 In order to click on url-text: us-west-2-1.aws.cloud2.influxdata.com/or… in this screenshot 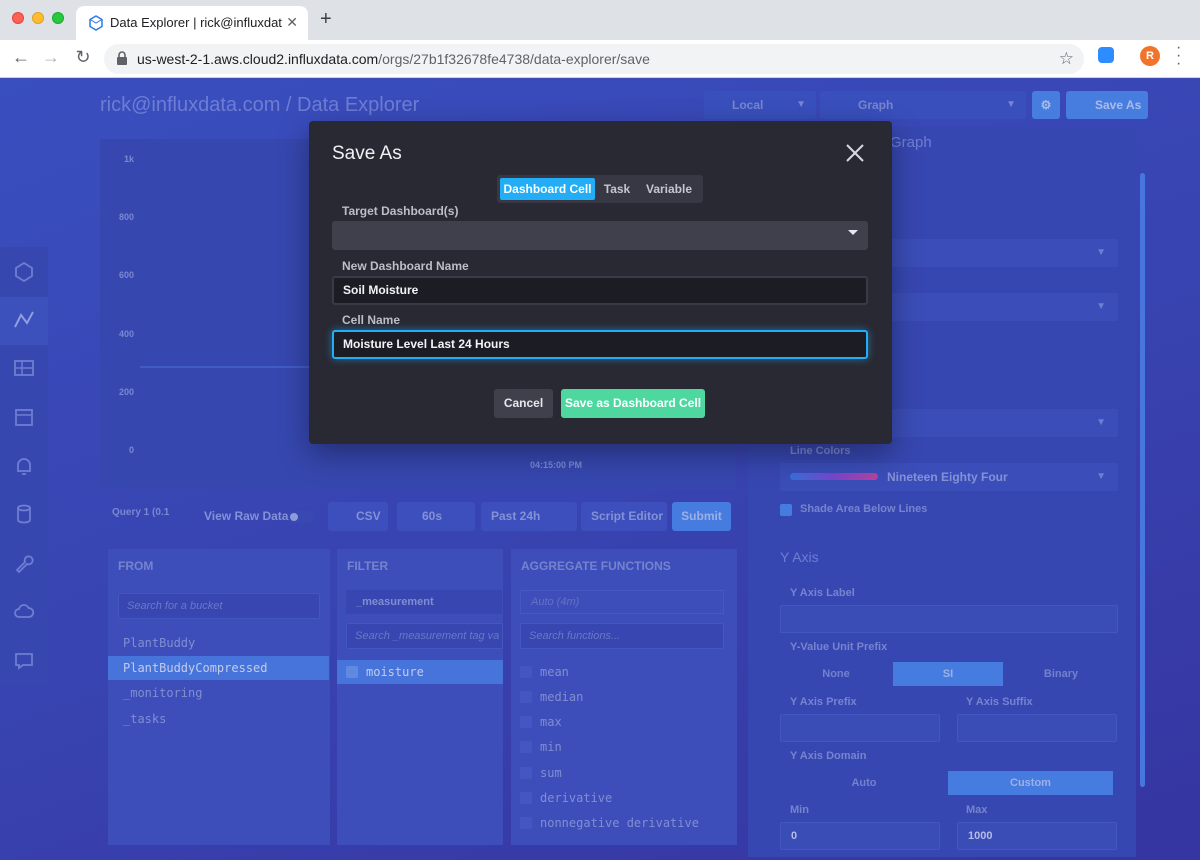, I will do `click(393, 59)`.